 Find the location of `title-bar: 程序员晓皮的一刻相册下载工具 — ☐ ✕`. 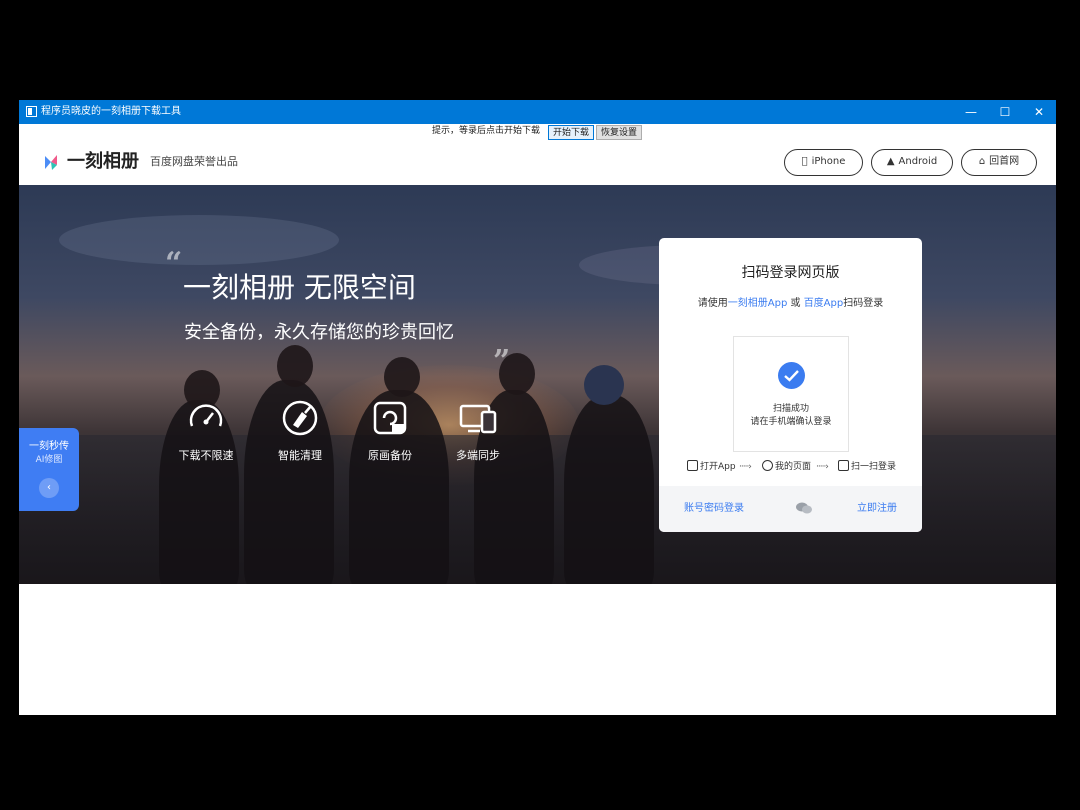

title-bar: 程序员晓皮的一刻相册下载工具 — ☐ ✕ is located at coordinates (537, 112).